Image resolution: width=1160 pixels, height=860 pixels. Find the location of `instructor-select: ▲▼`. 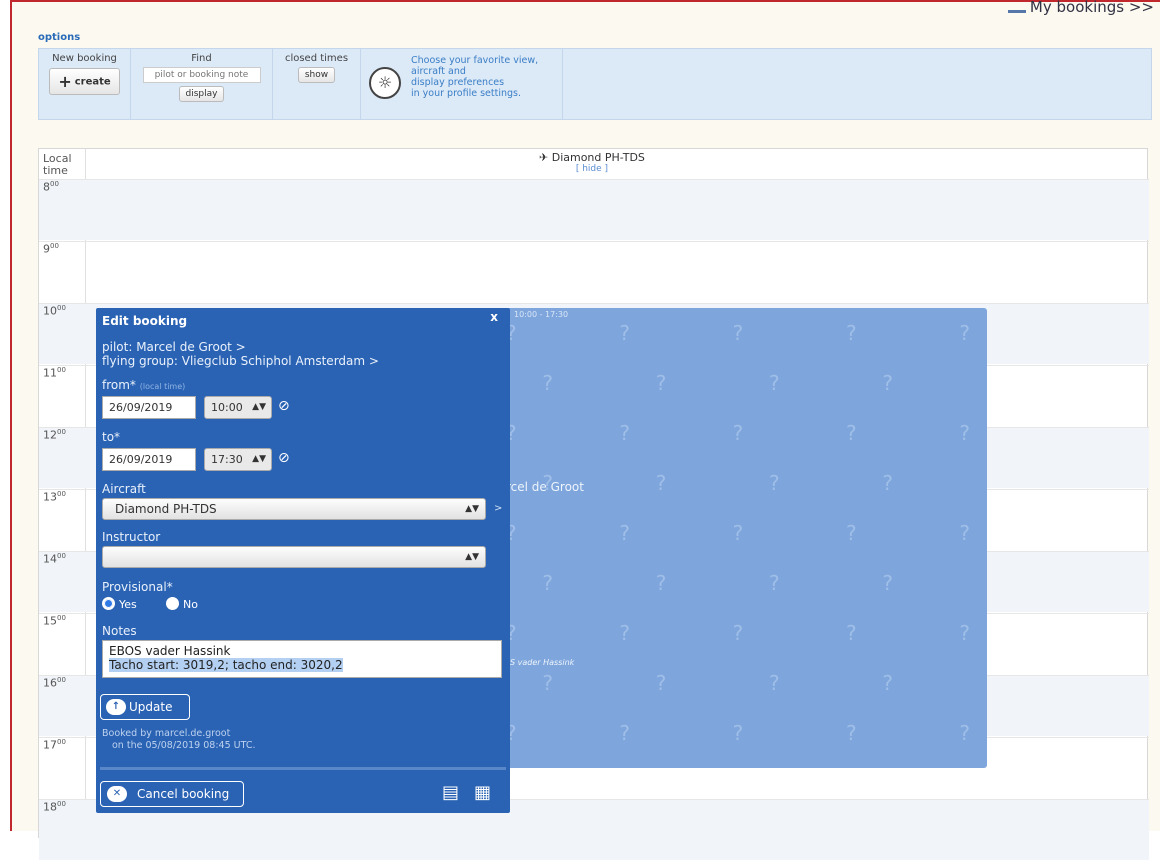

instructor-select: ▲▼ is located at coordinates (294, 557).